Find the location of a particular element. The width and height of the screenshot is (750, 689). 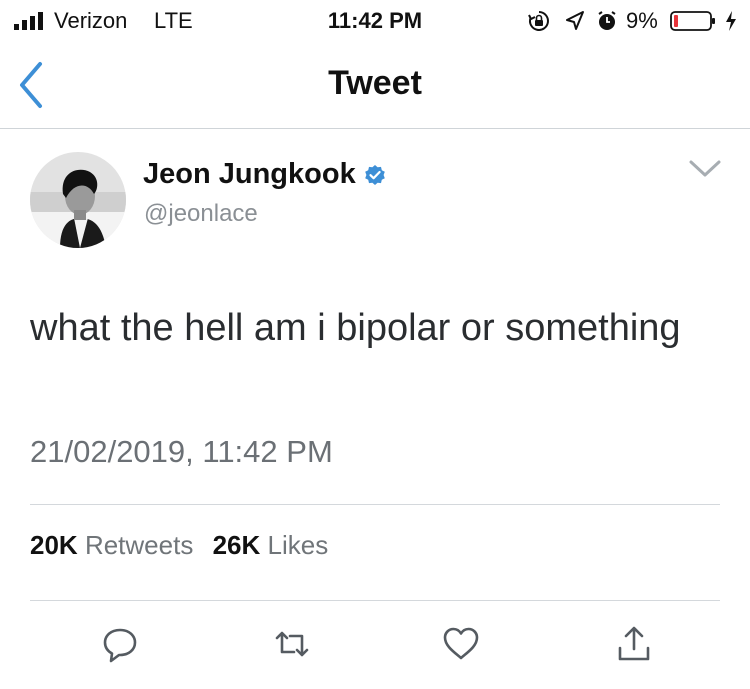

nav-bar: Tweet is located at coordinates (375, 85).